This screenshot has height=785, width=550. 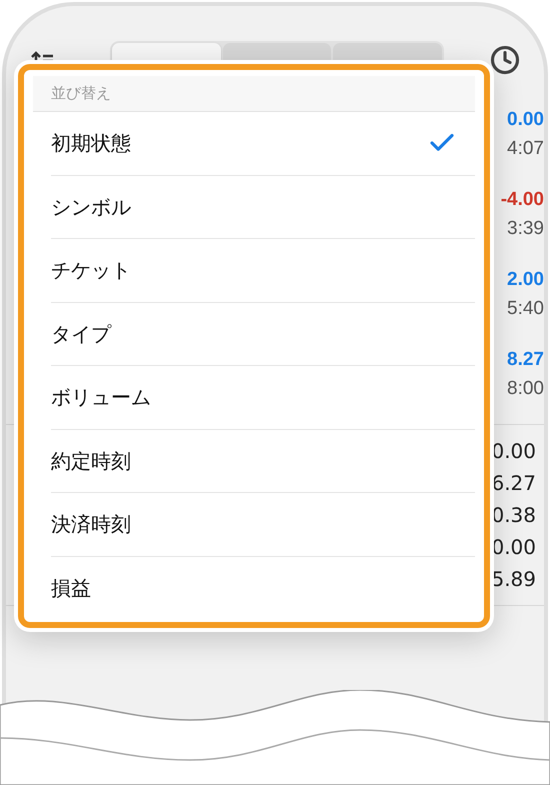 What do you see at coordinates (525, 280) in the screenshot?
I see `profit-value: 2.00` at bounding box center [525, 280].